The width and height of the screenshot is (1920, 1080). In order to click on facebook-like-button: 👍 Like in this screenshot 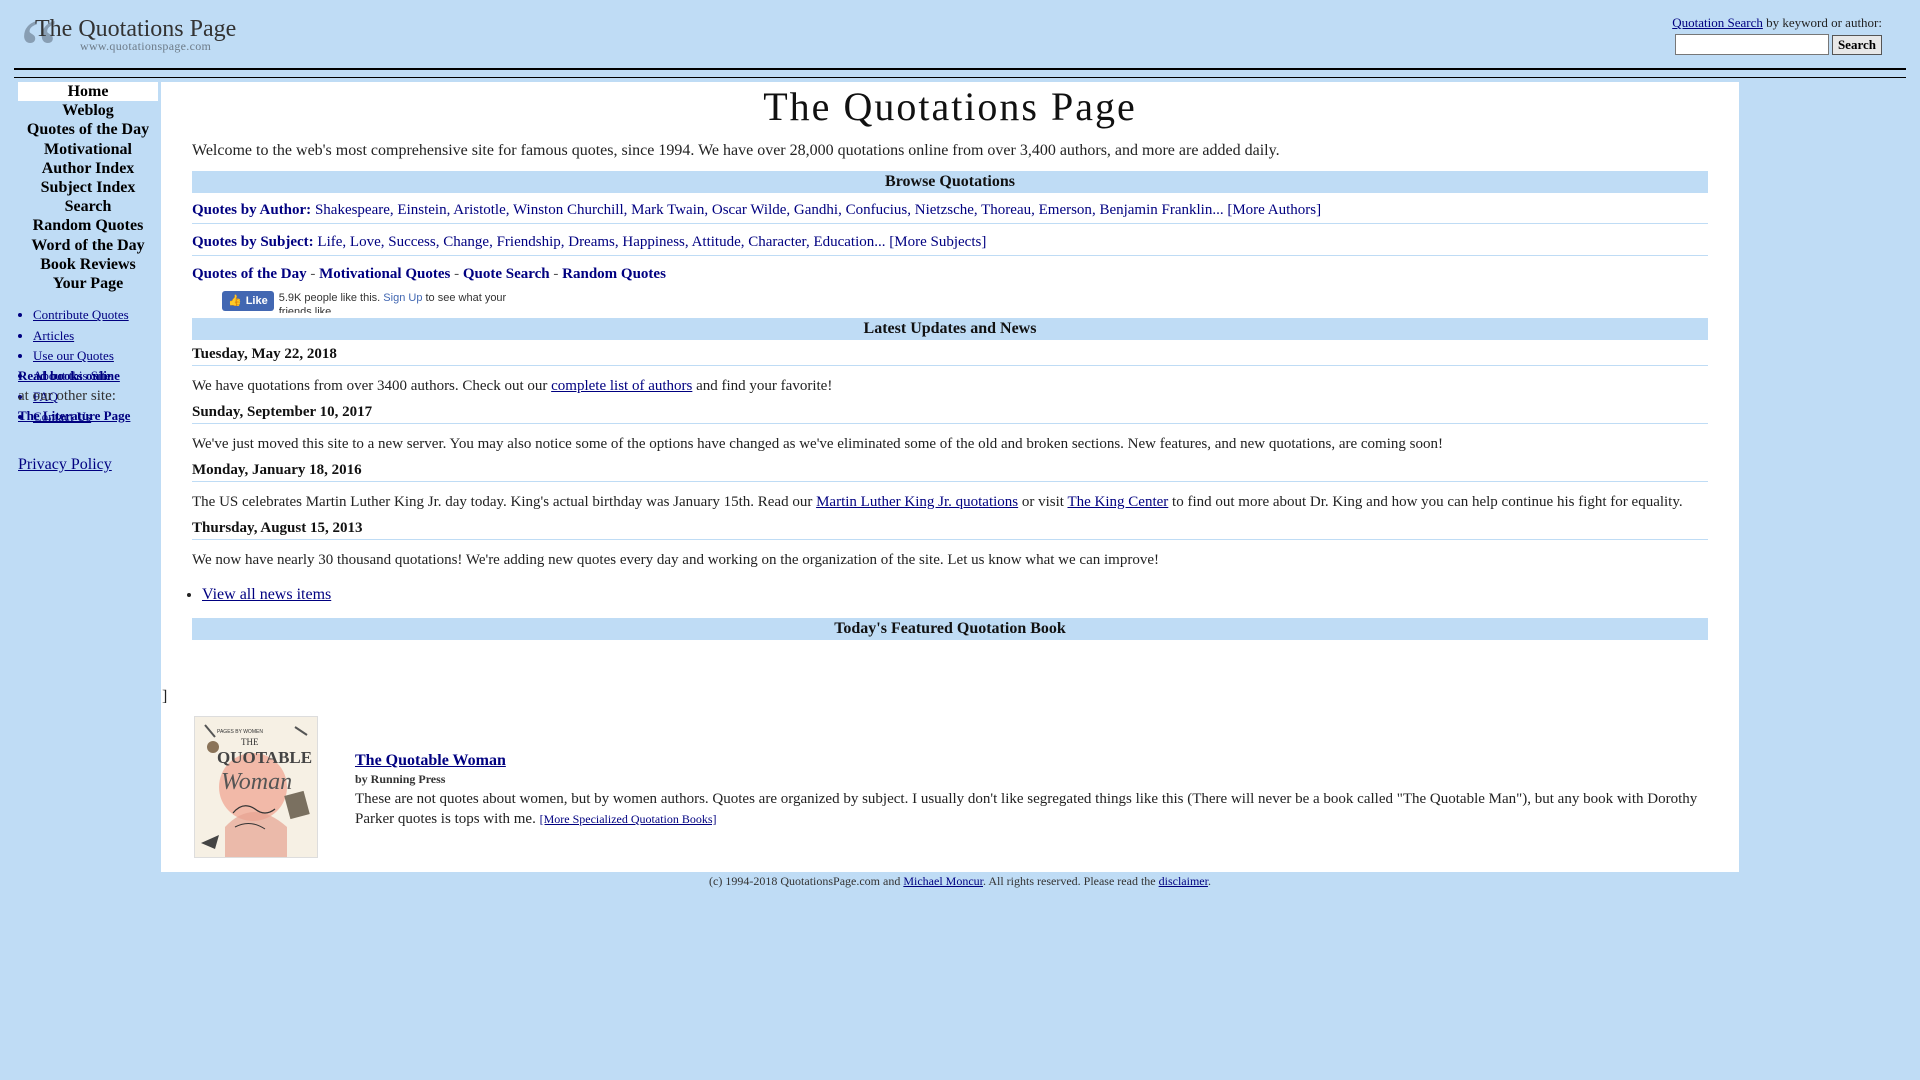, I will do `click(248, 301)`.